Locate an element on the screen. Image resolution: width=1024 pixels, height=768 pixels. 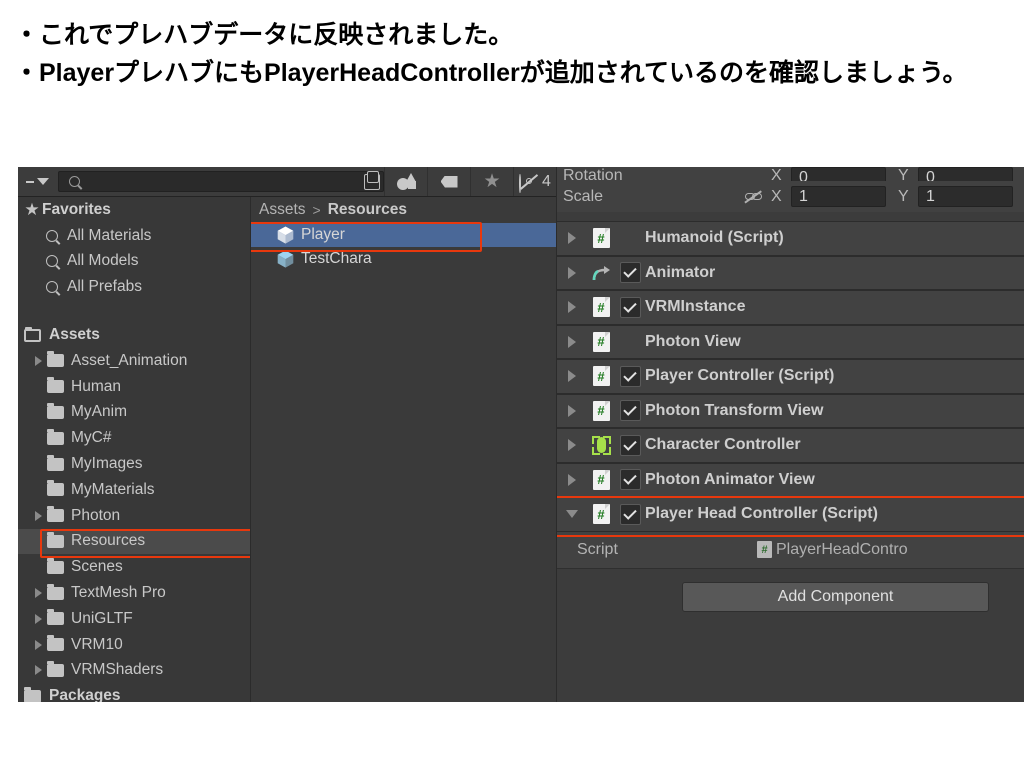
sidebar-item-human: Human is located at coordinates (134, 387).